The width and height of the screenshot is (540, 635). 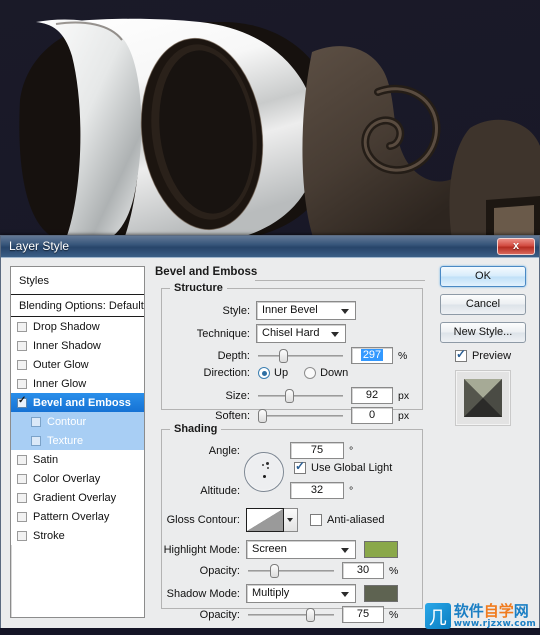 I want to click on sidebar-item-texture: Texture, so click(x=77, y=440).